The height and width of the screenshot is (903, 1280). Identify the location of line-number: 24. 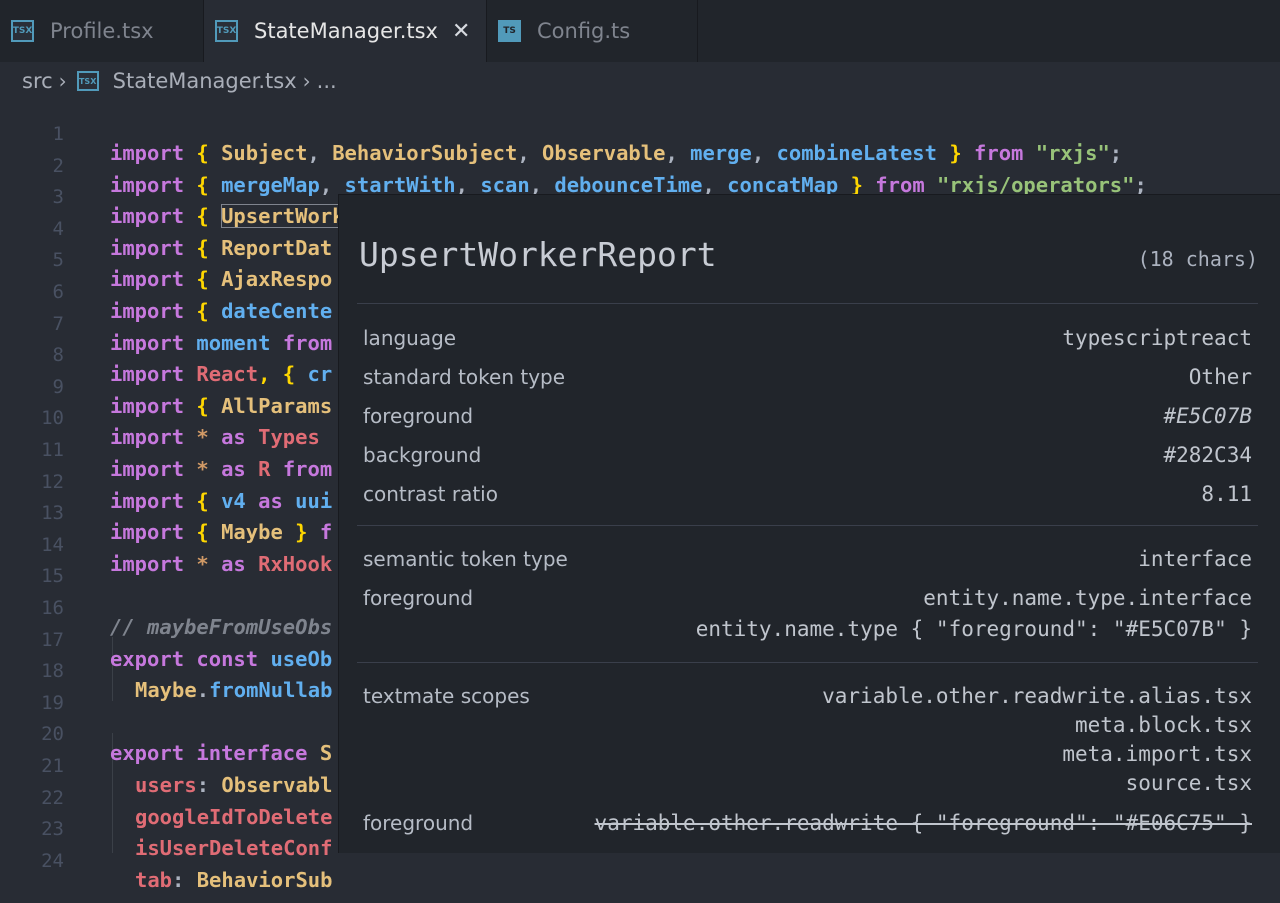
(52, 860).